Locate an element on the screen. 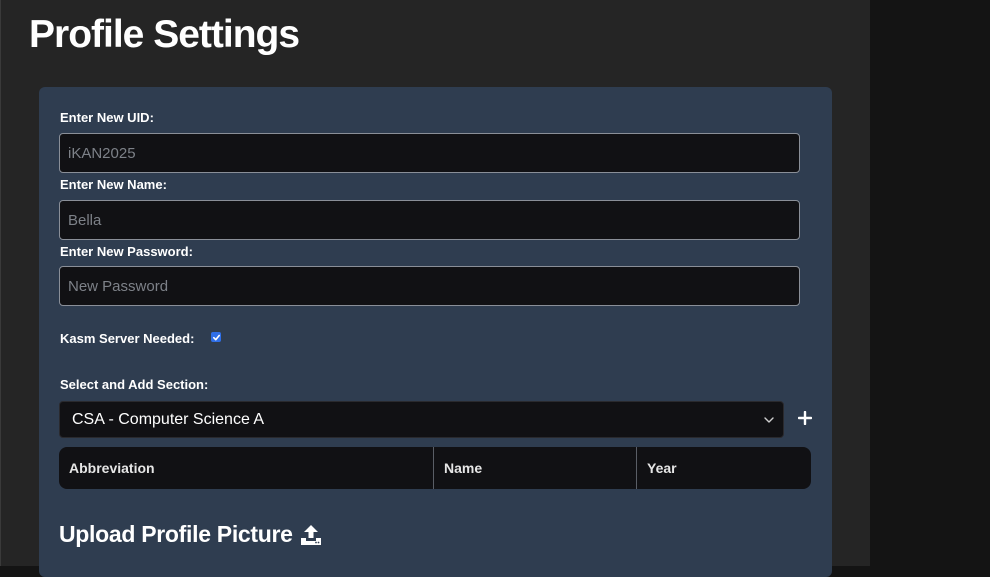 The width and height of the screenshot is (990, 577). password-label: Enter New Password: is located at coordinates (126, 251).